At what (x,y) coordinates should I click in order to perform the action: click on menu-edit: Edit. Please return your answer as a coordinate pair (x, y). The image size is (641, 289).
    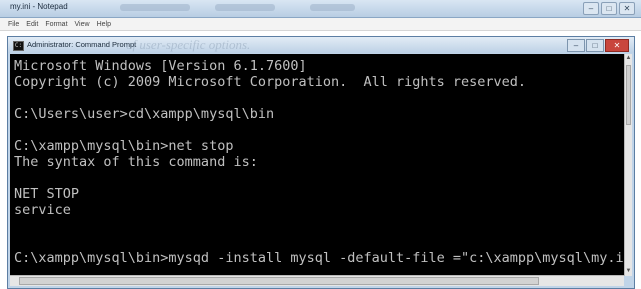
    Looking at the image, I should click on (32, 24).